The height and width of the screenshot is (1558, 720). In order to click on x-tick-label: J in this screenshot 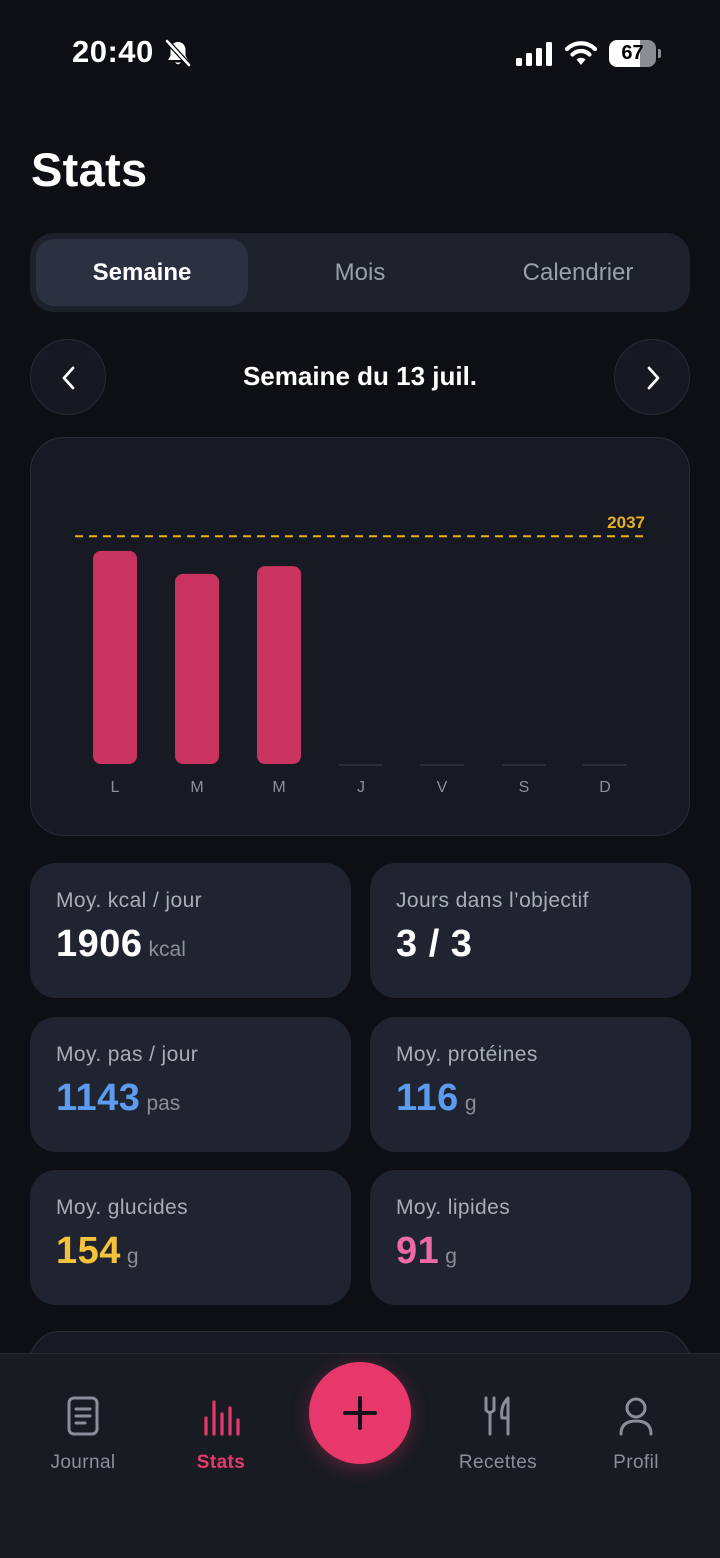, I will do `click(361, 787)`.